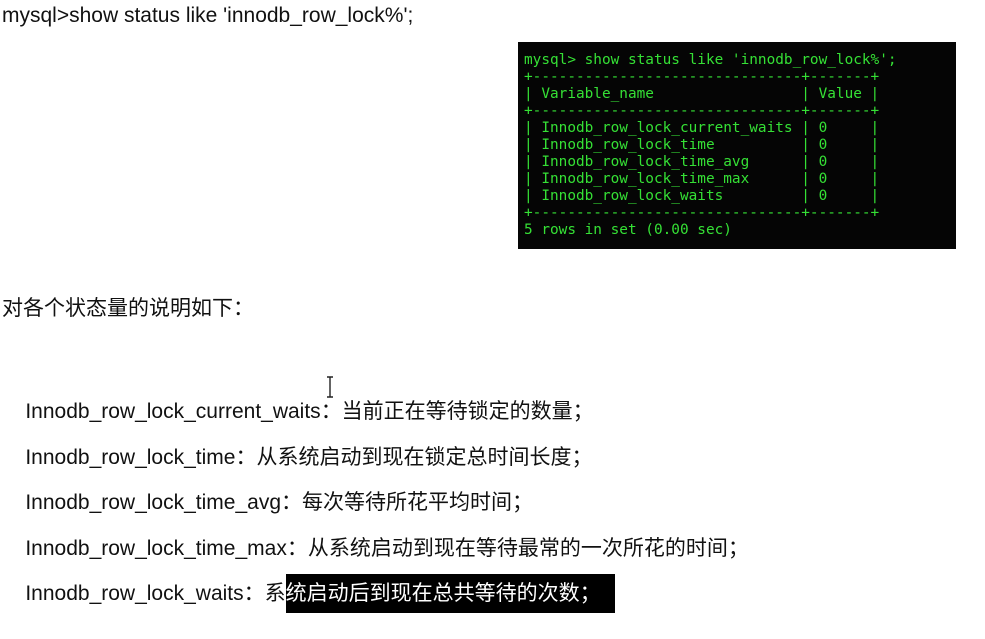  Describe the element at coordinates (330, 387) in the screenshot. I see `text-cursor-icon` at that location.